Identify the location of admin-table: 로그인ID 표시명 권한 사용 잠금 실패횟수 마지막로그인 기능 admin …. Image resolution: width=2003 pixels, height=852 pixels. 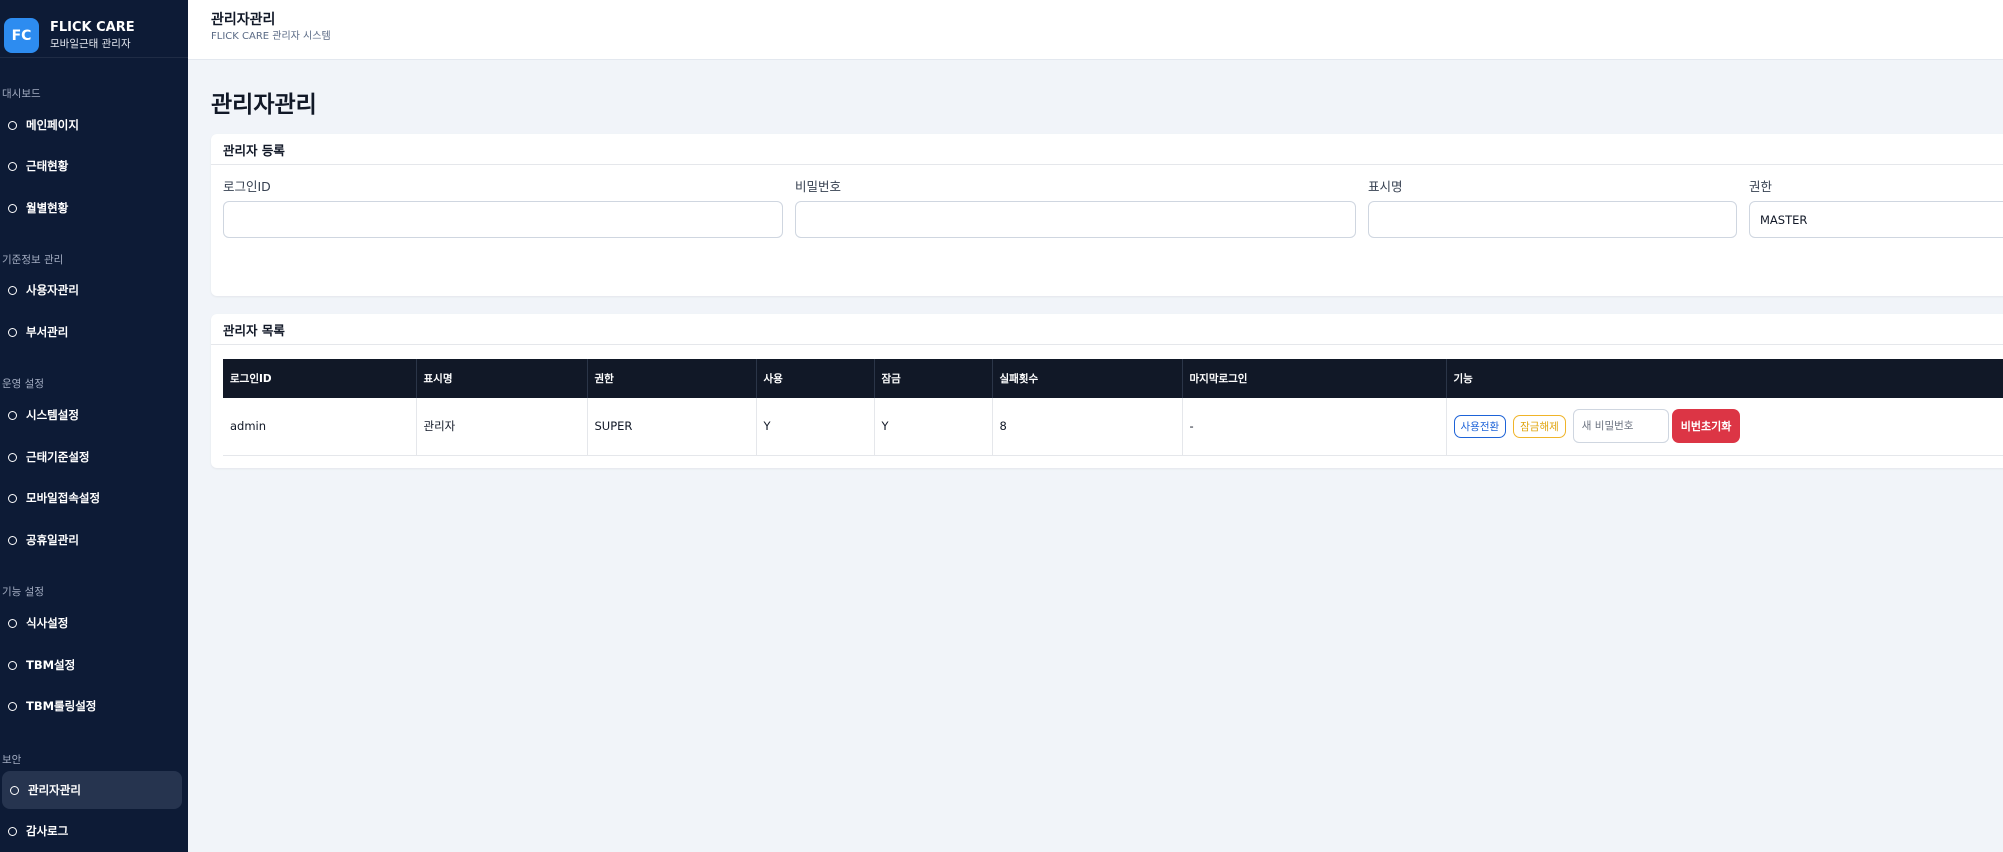
(1113, 407).